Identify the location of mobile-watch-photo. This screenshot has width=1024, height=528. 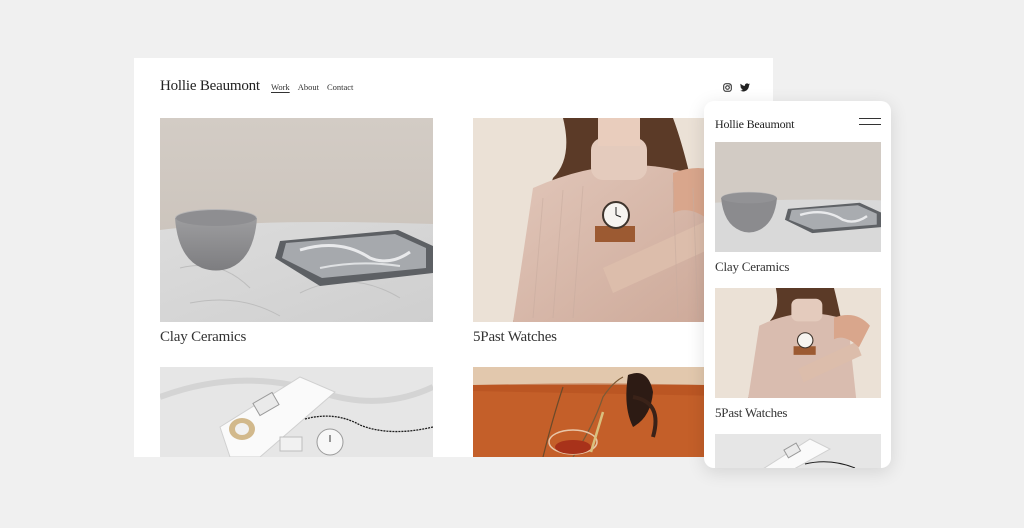
(798, 343).